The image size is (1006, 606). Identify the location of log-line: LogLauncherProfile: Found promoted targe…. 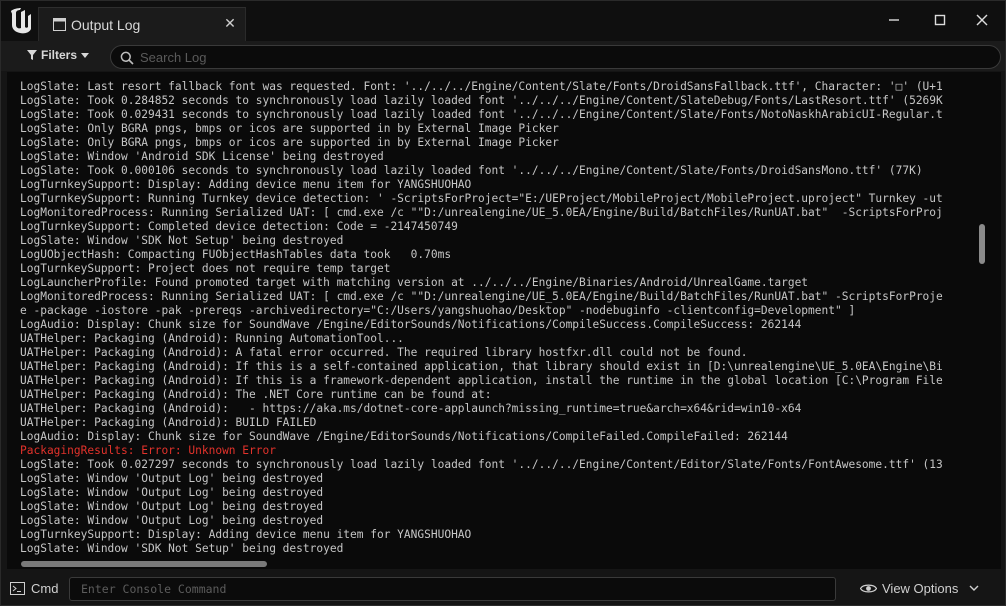
(414, 282).